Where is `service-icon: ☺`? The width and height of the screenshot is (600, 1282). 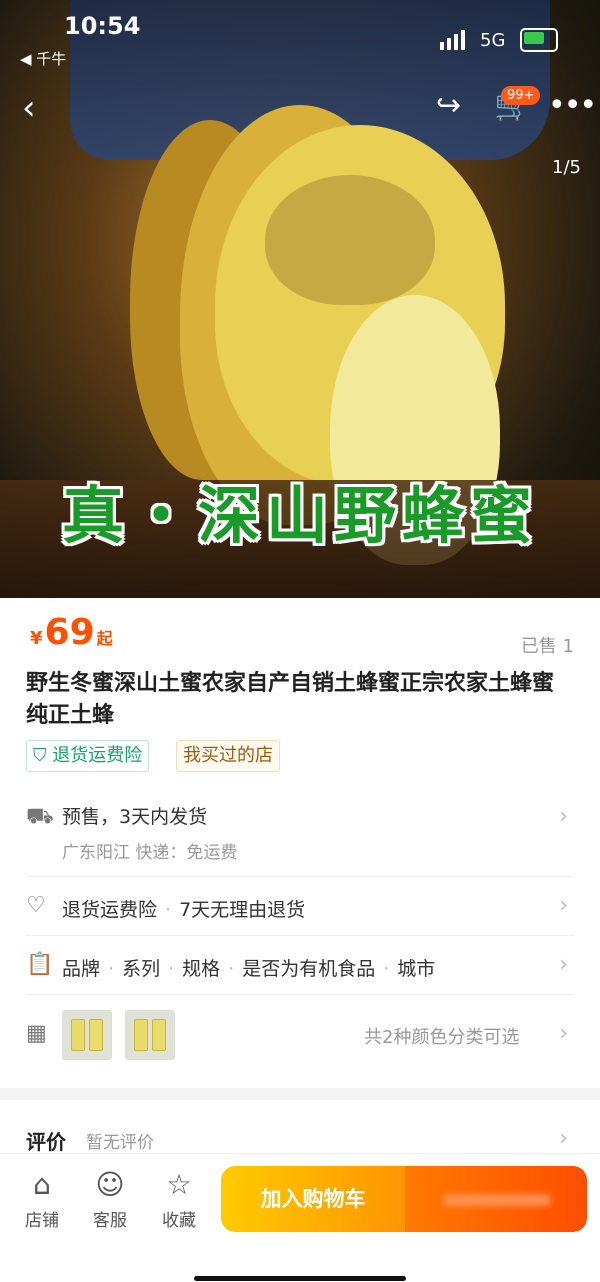 service-icon: ☺ is located at coordinates (110, 1184).